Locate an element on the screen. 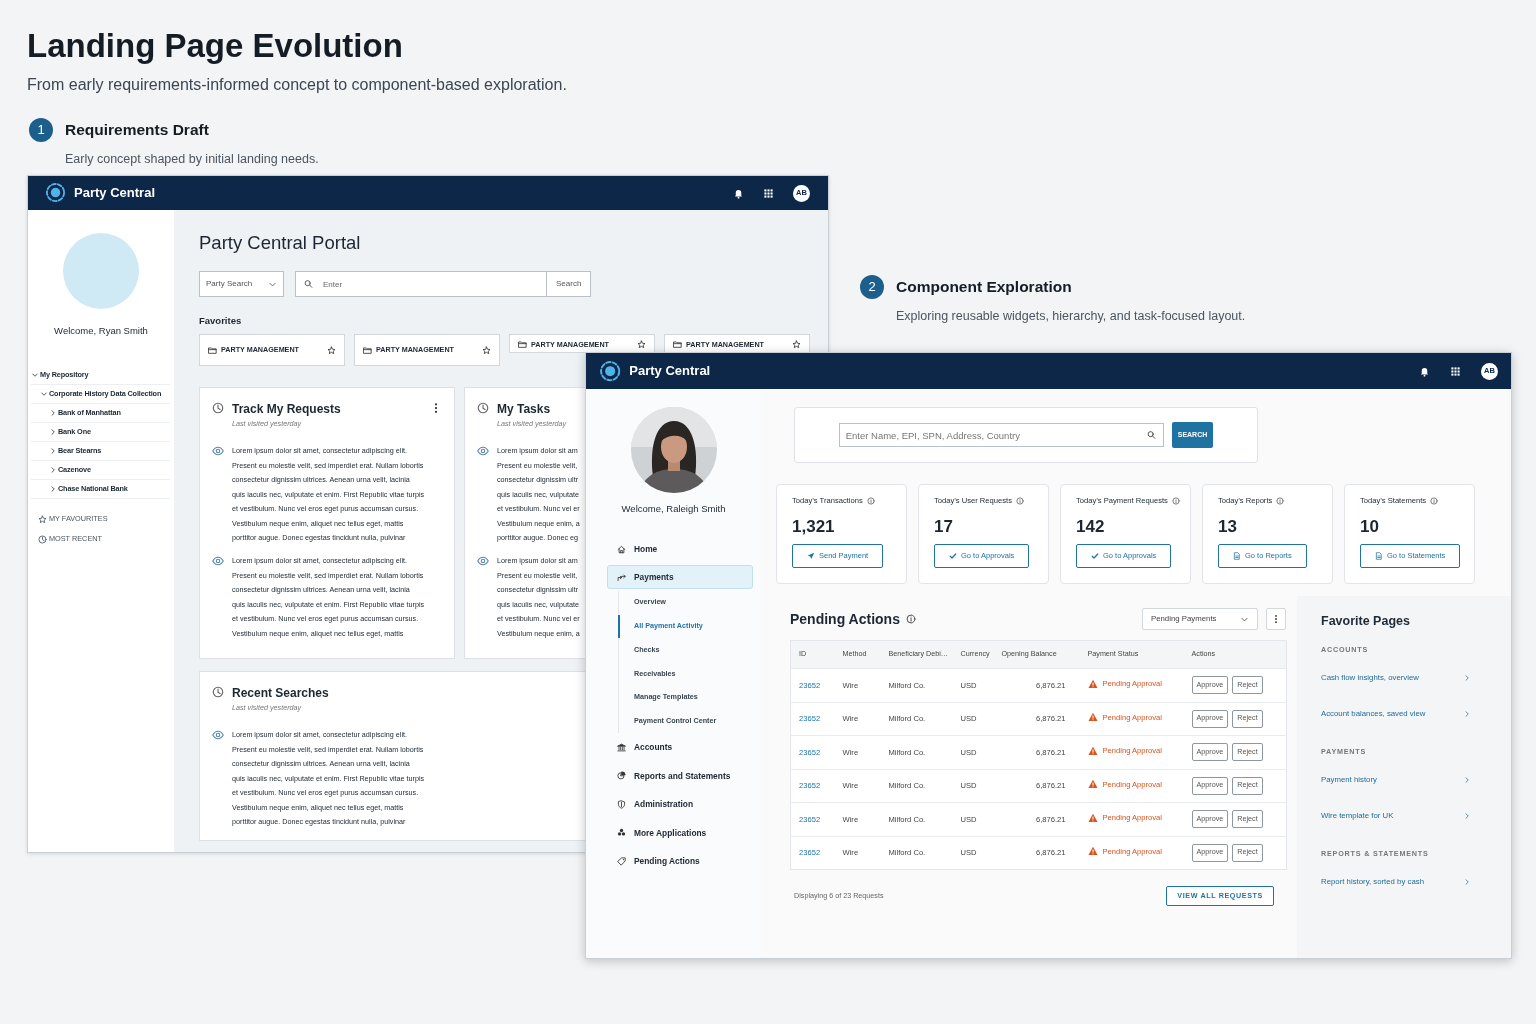 The image size is (1536, 1024). dropdown-value: Party Search is located at coordinates (229, 284).